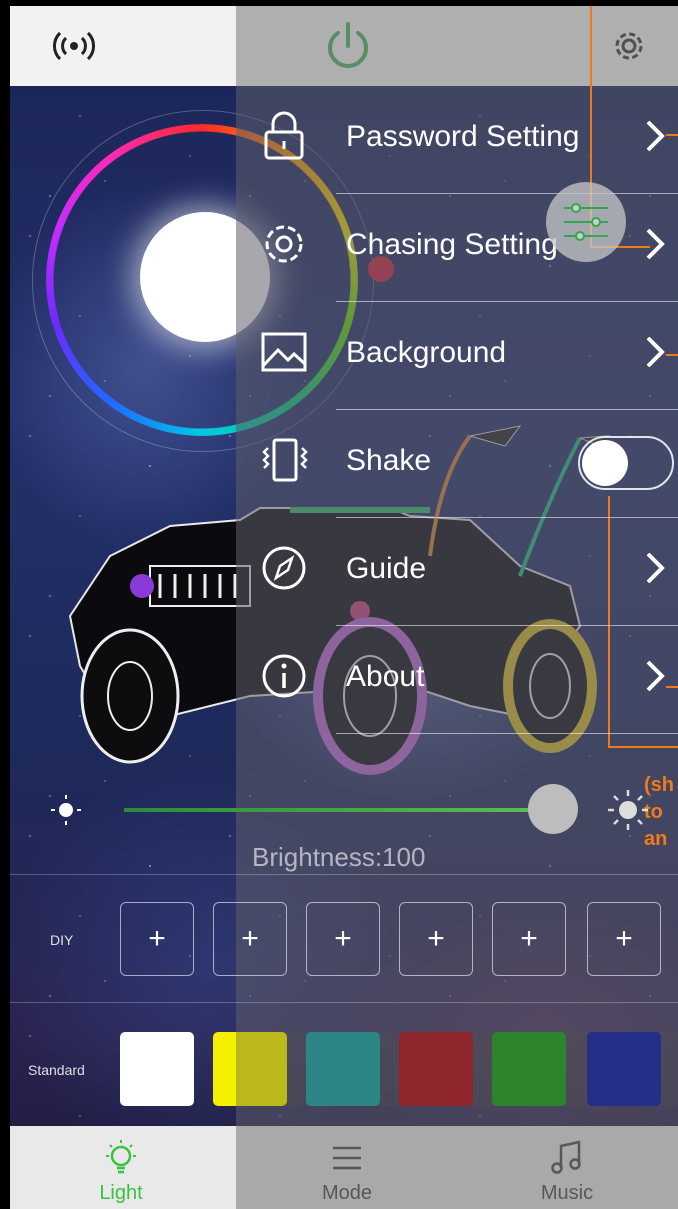 The image size is (678, 1209). I want to click on top-bar-dim, so click(457, 46).